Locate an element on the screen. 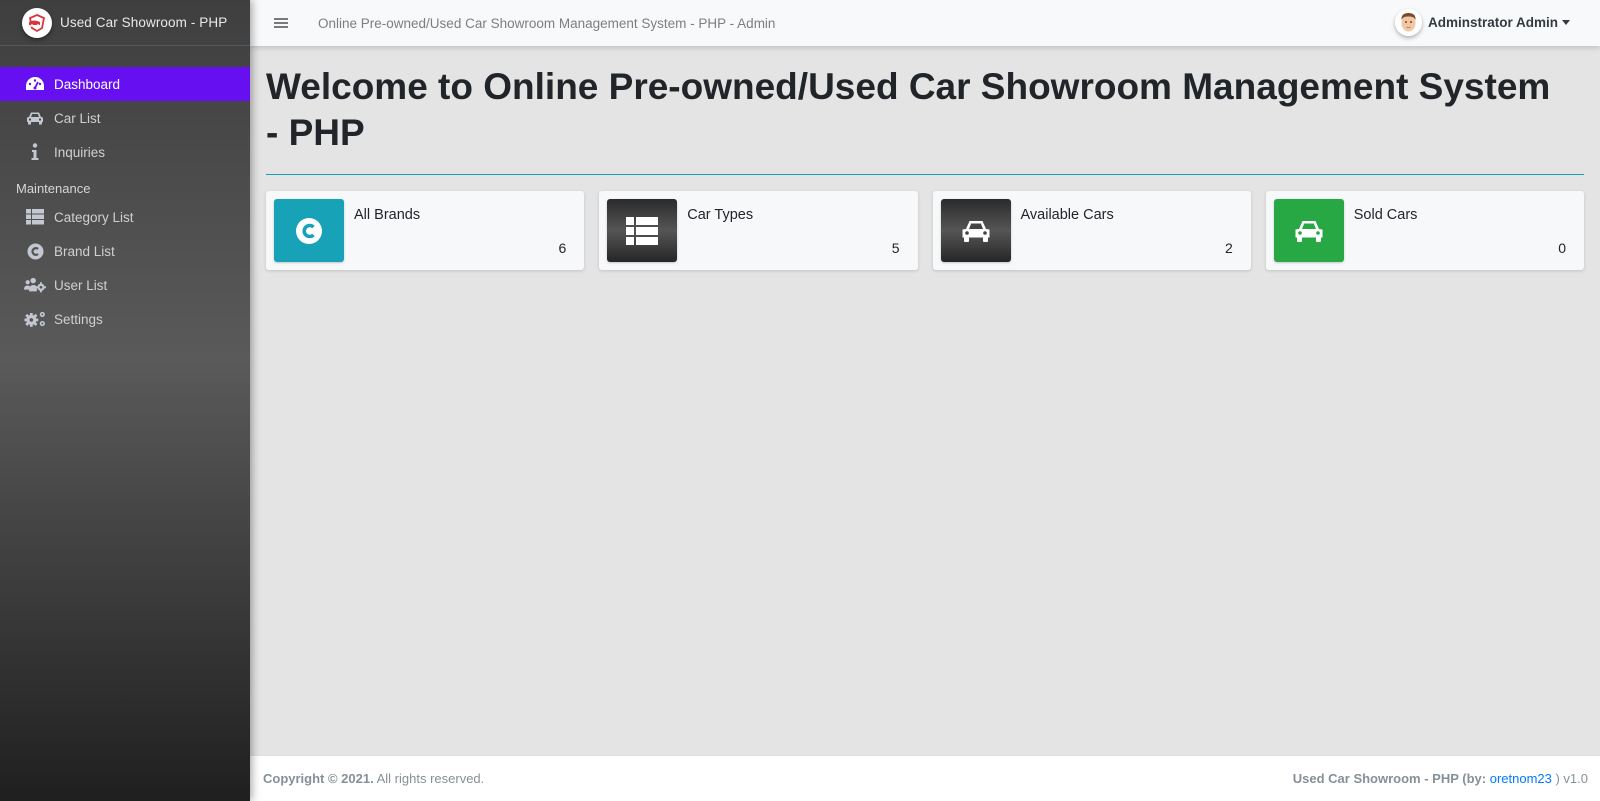 The width and height of the screenshot is (1600, 801). info-box-label: All Brands is located at coordinates (387, 215).